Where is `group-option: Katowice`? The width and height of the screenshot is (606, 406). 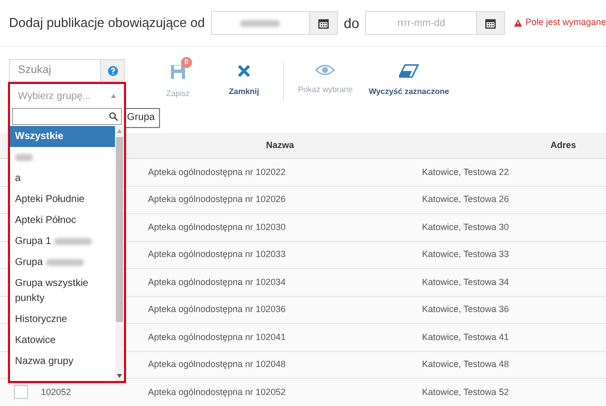 group-option: Katowice is located at coordinates (62, 340).